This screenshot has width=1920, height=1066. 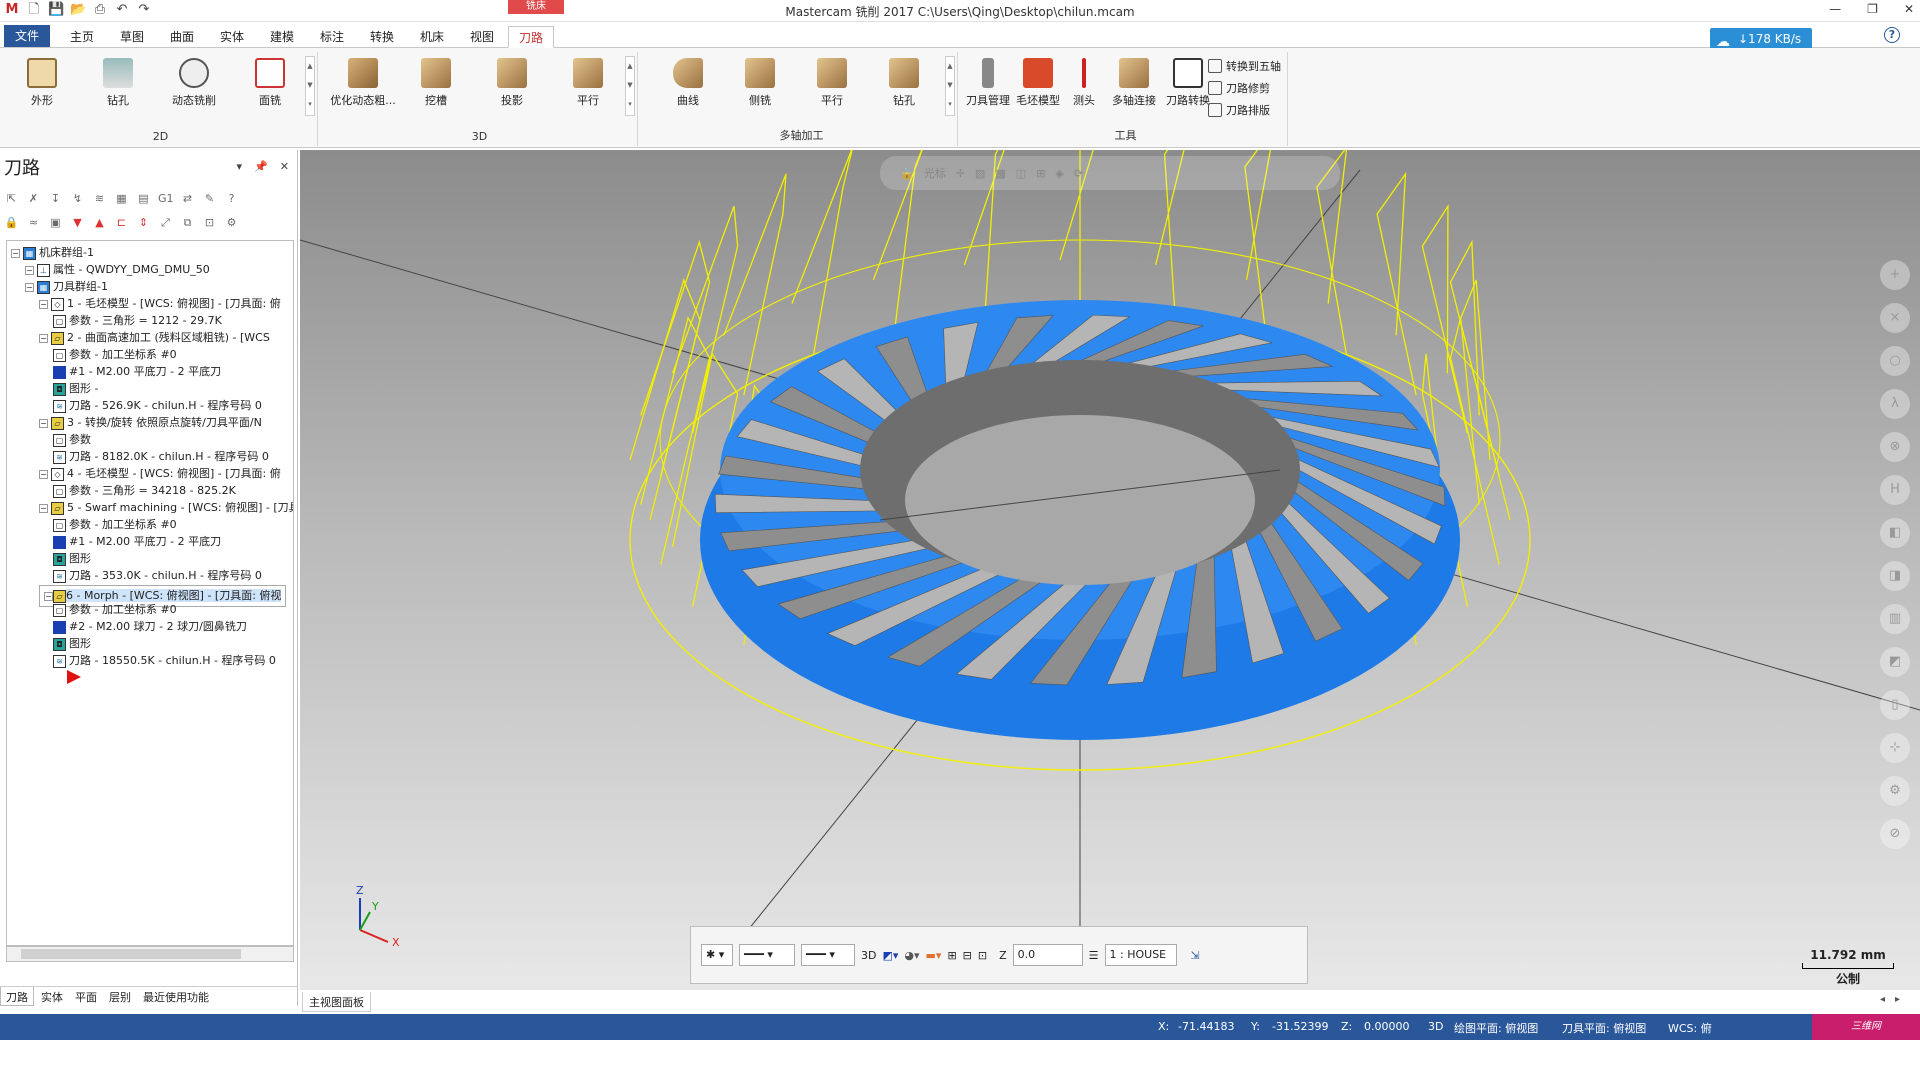 I want to click on tab-toolpath: 刀路, so click(x=531, y=37).